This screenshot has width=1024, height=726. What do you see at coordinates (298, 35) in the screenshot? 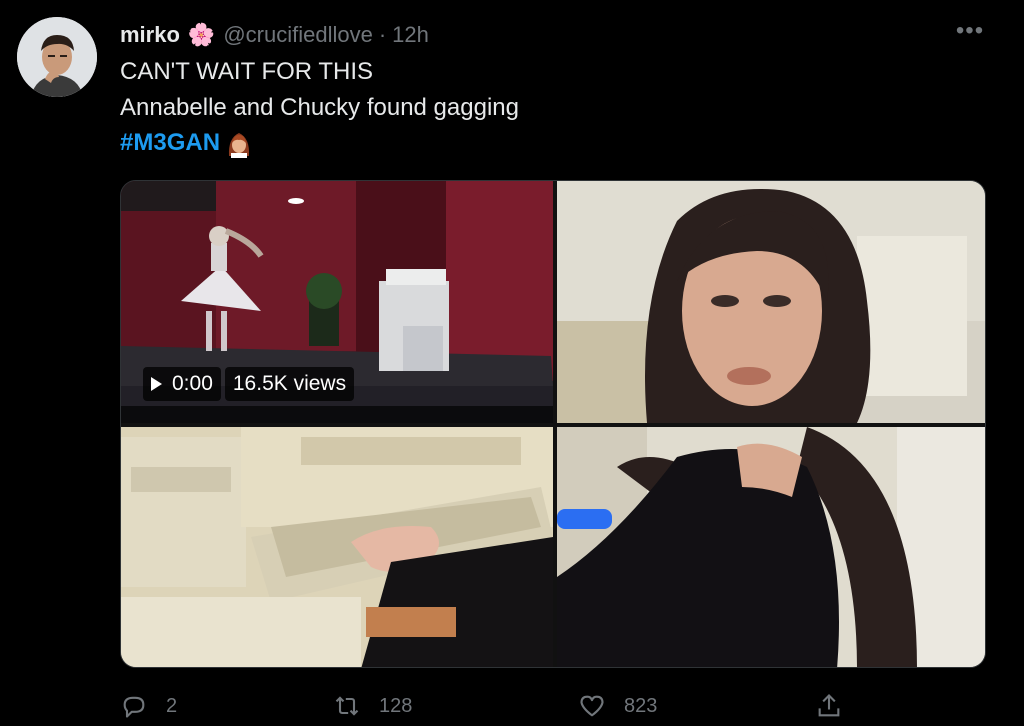
I see `author-handle: @crucifiedllove` at bounding box center [298, 35].